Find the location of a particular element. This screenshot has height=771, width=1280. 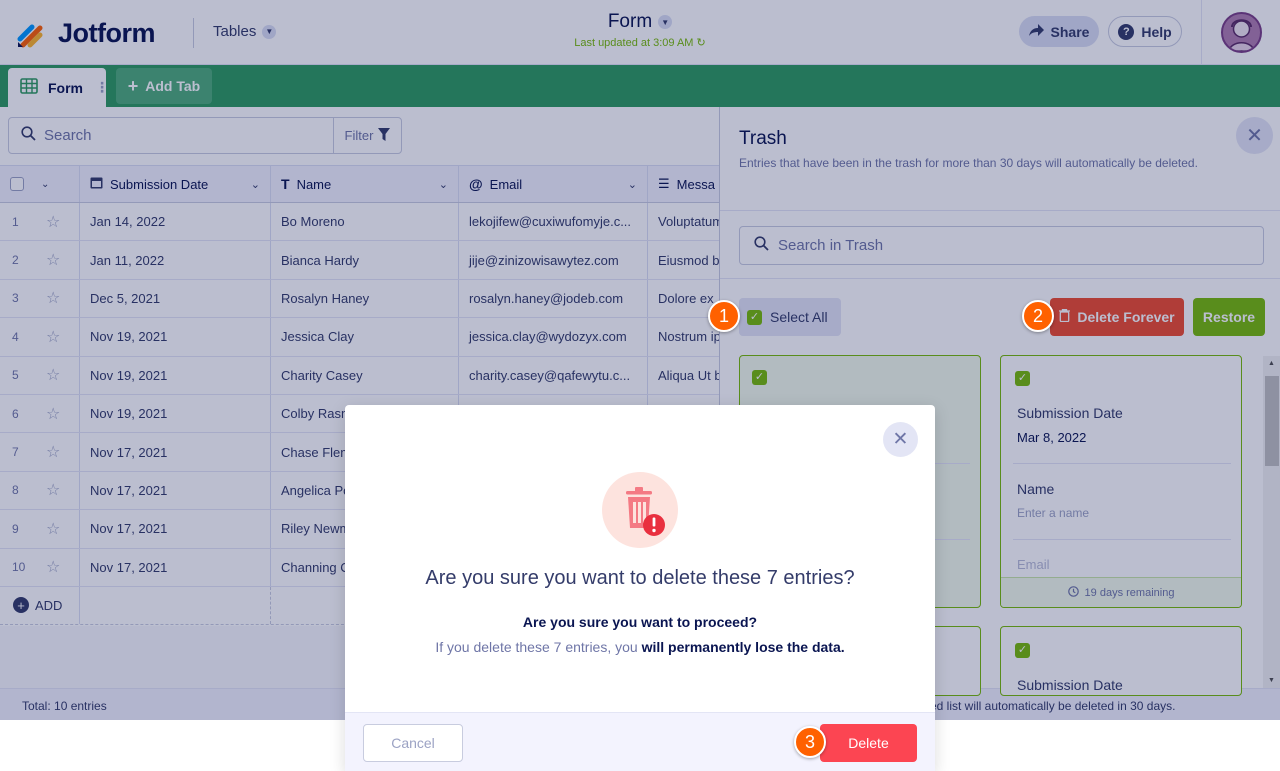

cancel-label: Cancel is located at coordinates (413, 743).